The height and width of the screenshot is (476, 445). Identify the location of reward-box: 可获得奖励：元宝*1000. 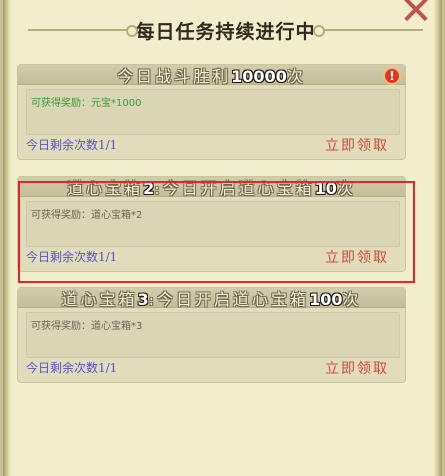
(213, 112).